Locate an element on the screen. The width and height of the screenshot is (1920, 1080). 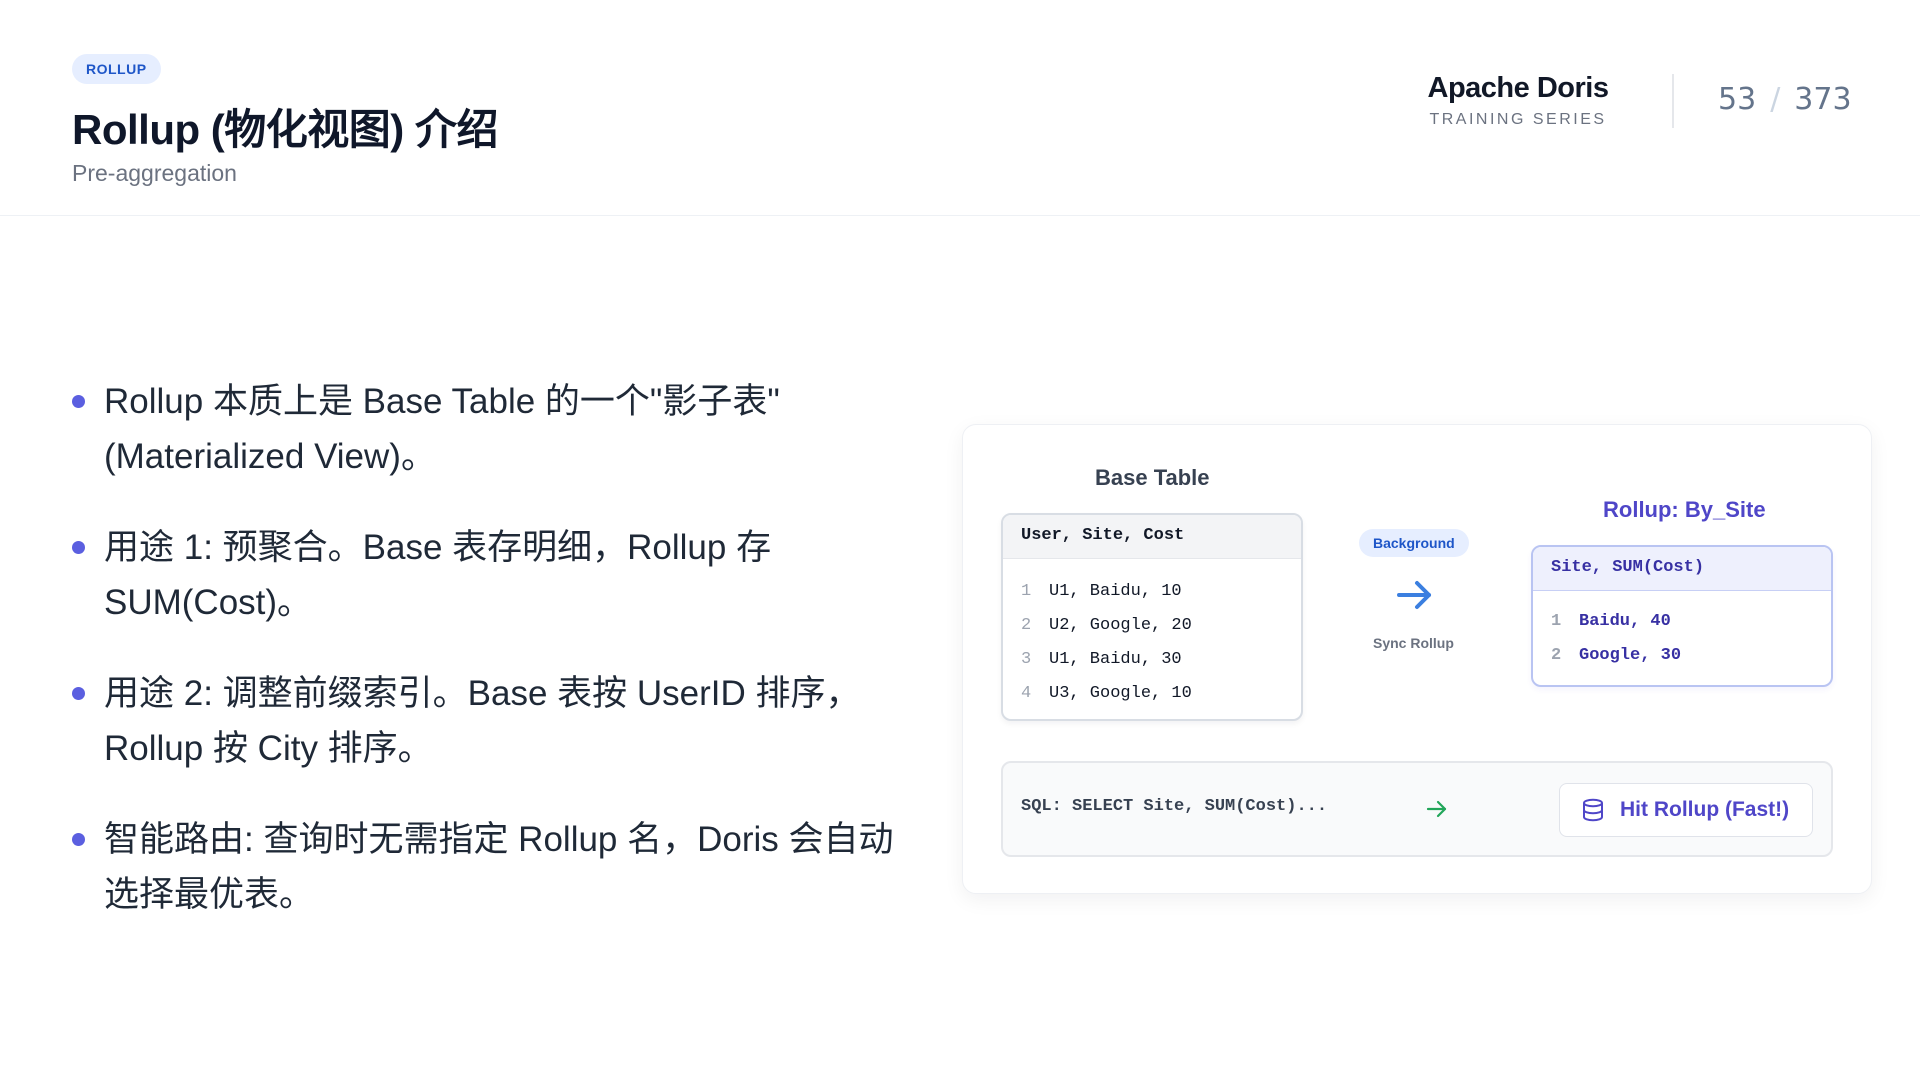
row-text: Google, 30 is located at coordinates (1630, 655).